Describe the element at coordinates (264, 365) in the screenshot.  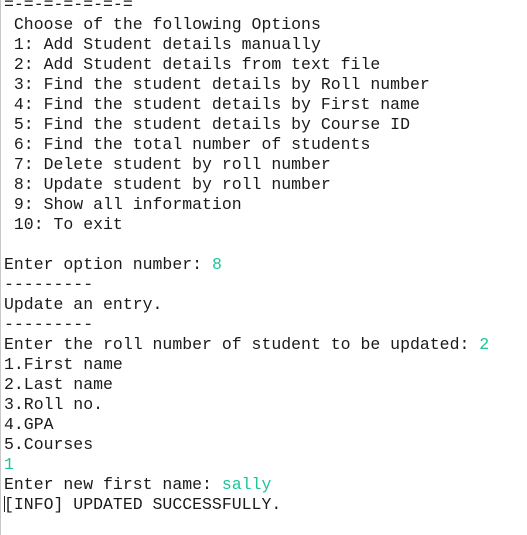
I see `console-line: 1.First name` at that location.